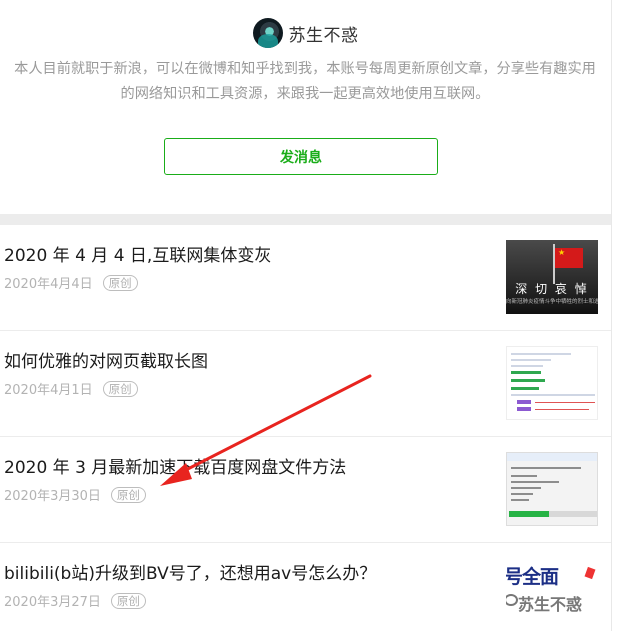  Describe the element at coordinates (552, 302) in the screenshot. I see `thumbnail-subcaption: 向新冠肺炎疫情斗争中牺牲的烈士和逝世同胞` at that location.